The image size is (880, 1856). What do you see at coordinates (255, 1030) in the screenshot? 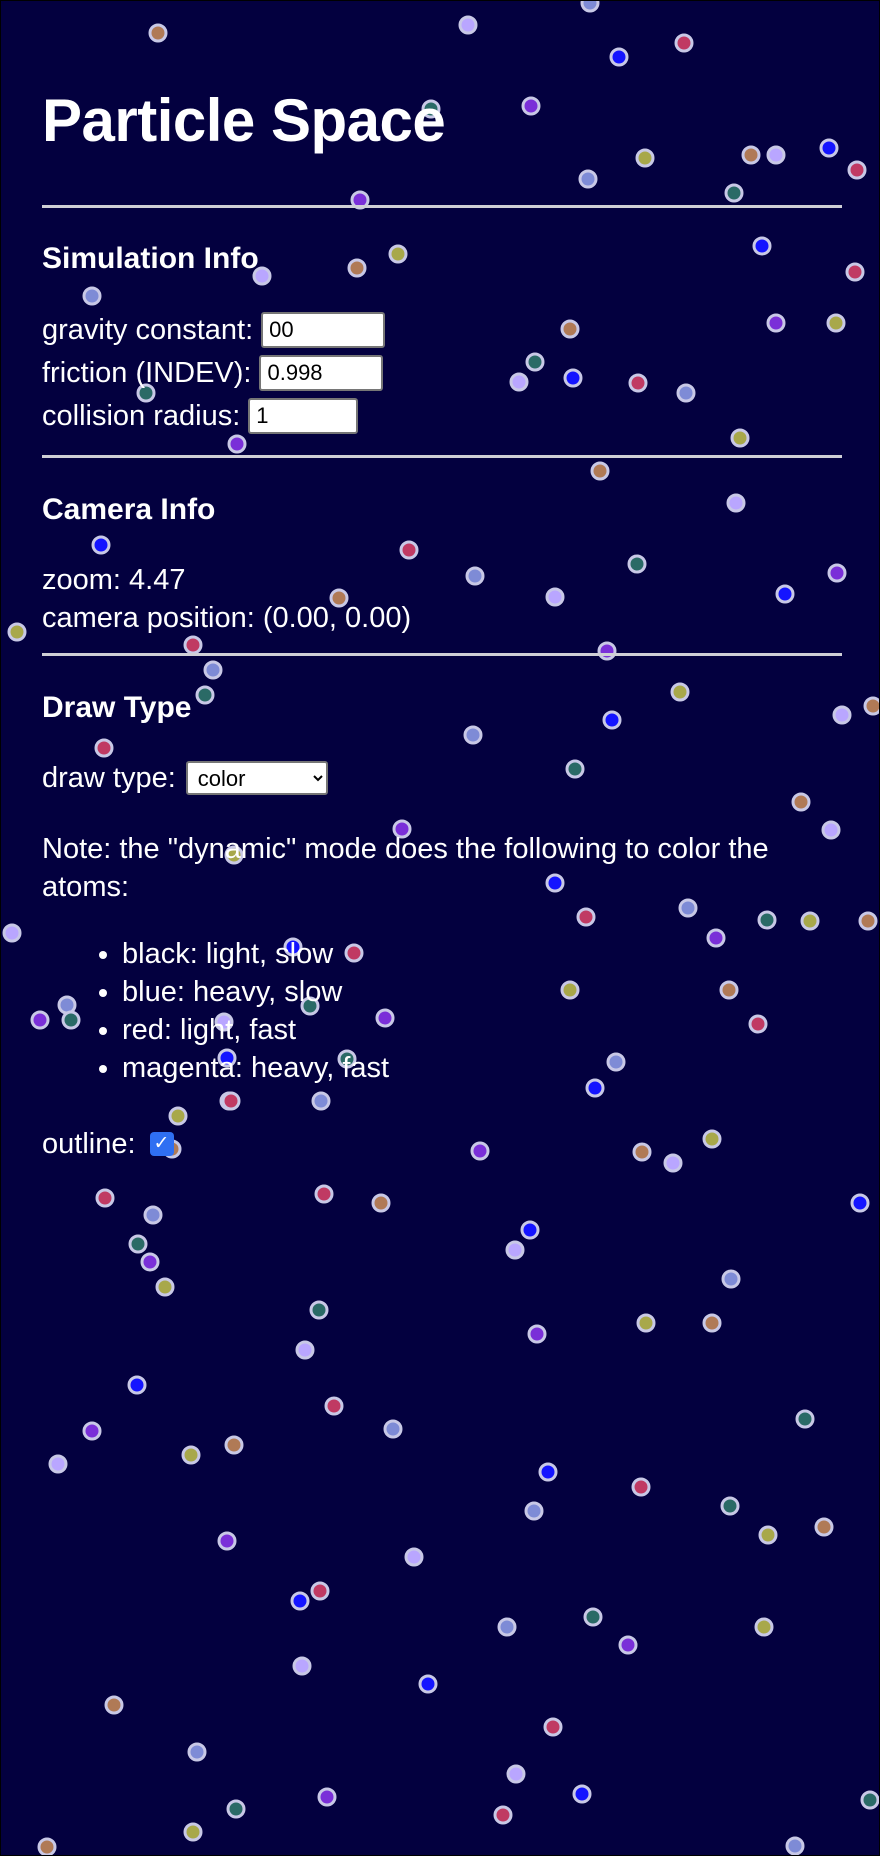
I see `legend-item: red: light, fast` at bounding box center [255, 1030].